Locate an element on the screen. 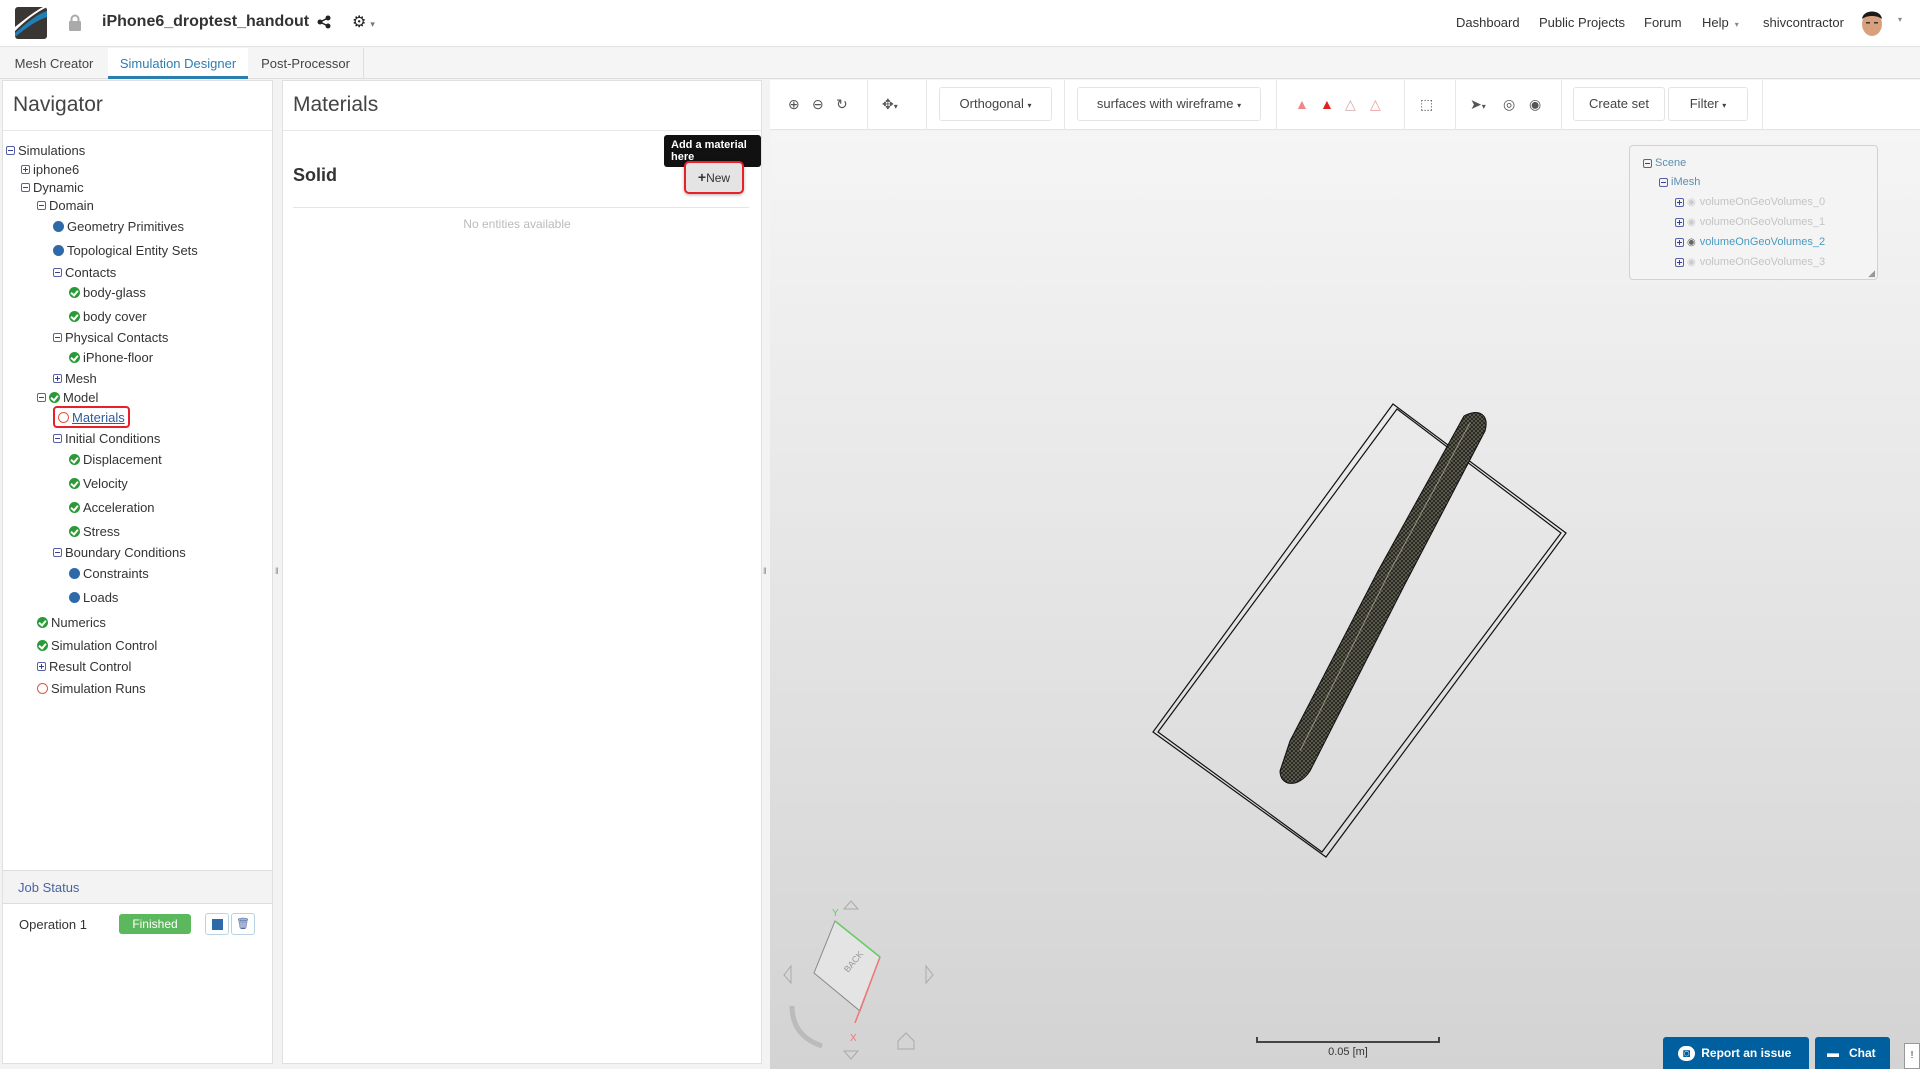 This screenshot has height=1069, width=1920. rotate-down-icon is located at coordinates (851, 1055).